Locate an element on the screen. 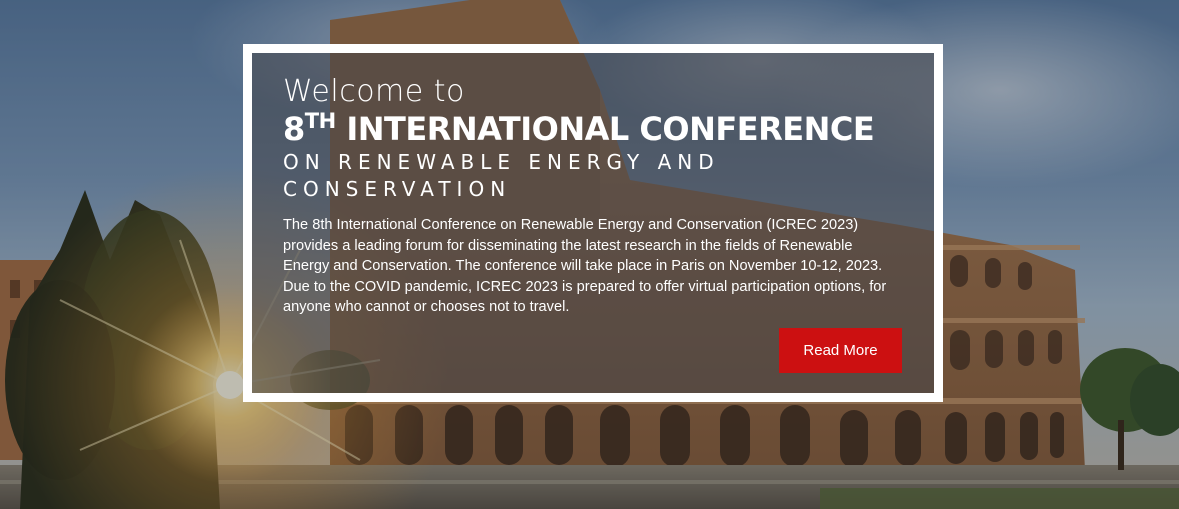 The image size is (1179, 509). title-rest: INTERNATIONAL CONFERENCE is located at coordinates (605, 129).